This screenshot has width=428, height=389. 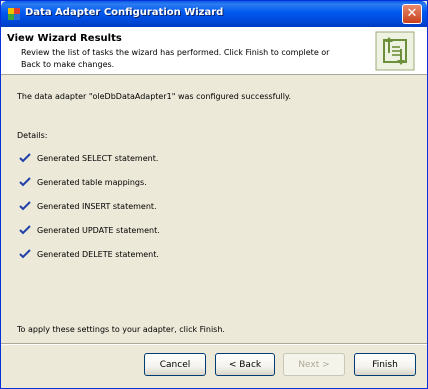 I want to click on detail-text: Generated DELETE statement., so click(x=98, y=254).